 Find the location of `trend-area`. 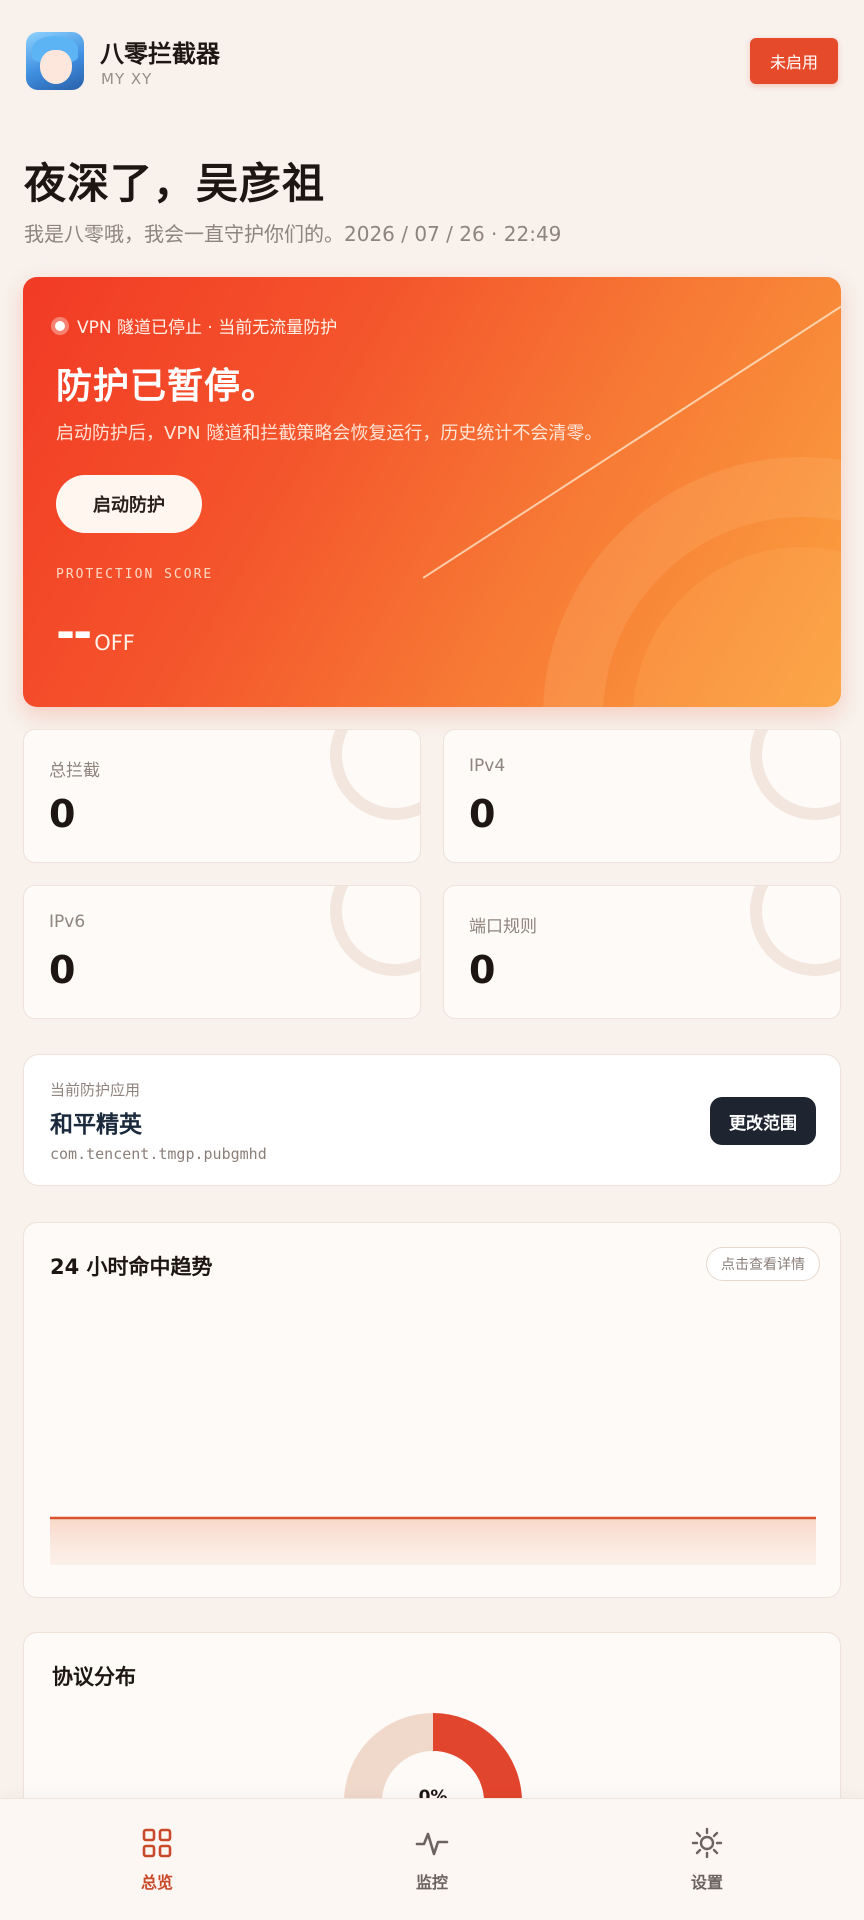

trend-area is located at coordinates (433, 1541).